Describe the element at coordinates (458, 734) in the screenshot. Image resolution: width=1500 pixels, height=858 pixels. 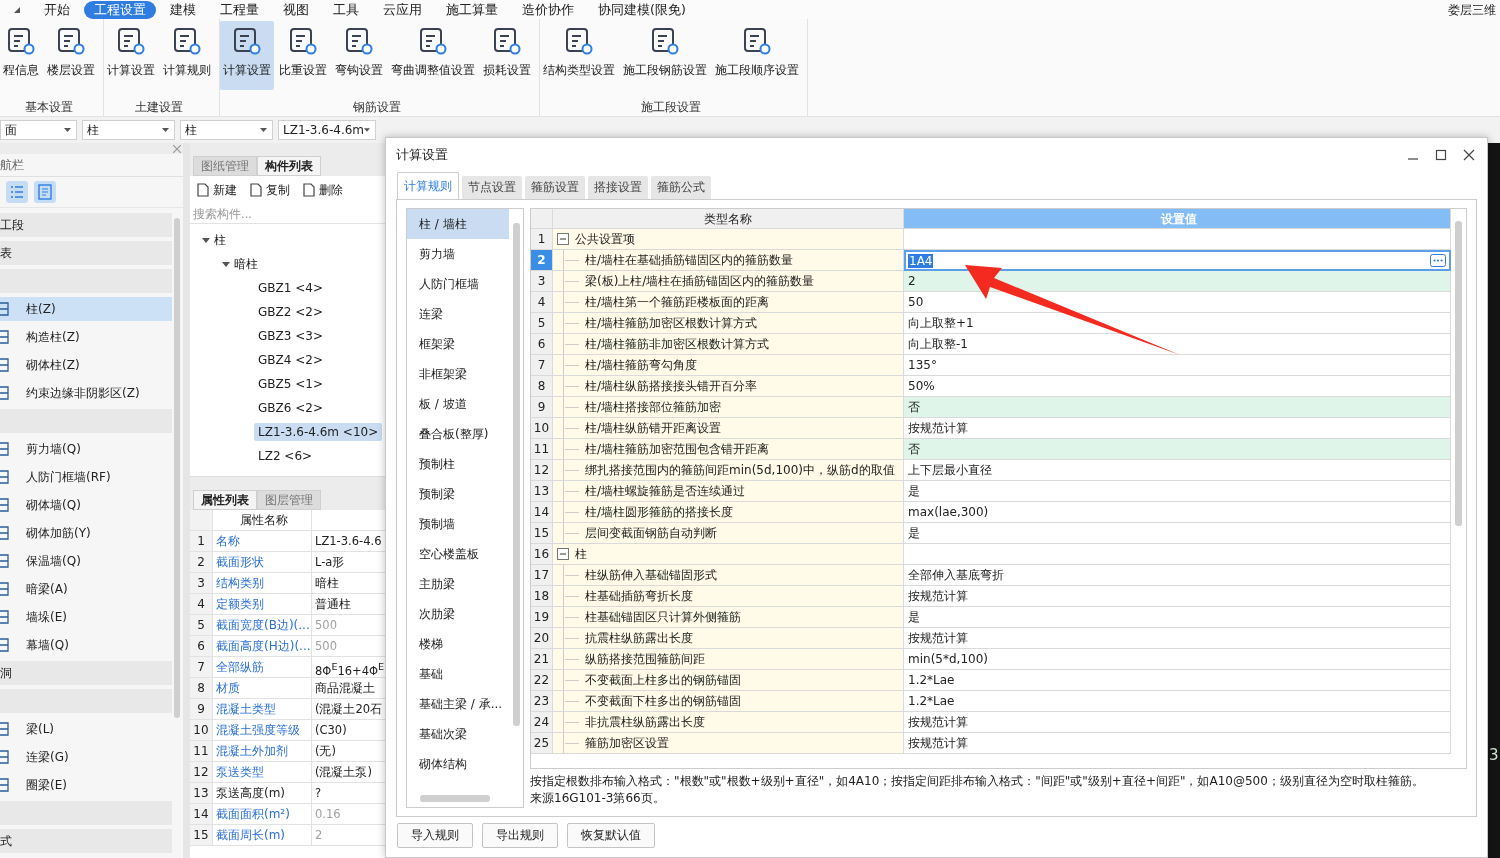
I see `category-item: 基础次梁` at that location.